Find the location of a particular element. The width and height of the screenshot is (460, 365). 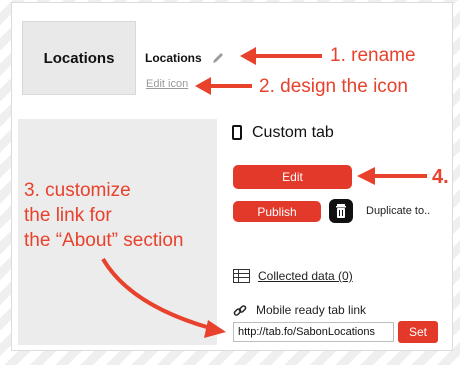

mobile-device-icon is located at coordinates (237, 132).